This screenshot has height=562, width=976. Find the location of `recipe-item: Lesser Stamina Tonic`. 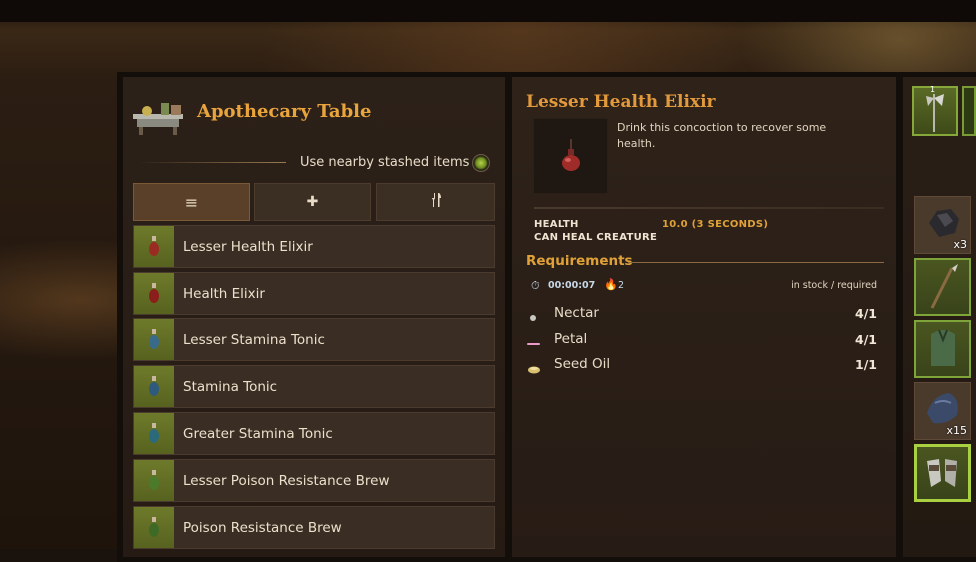

recipe-item: Lesser Stamina Tonic is located at coordinates (314, 339).